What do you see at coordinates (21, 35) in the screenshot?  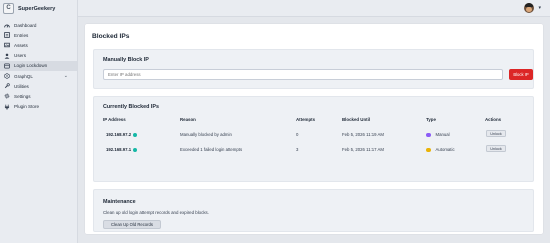 I see `sidebar-item-label: Entries` at bounding box center [21, 35].